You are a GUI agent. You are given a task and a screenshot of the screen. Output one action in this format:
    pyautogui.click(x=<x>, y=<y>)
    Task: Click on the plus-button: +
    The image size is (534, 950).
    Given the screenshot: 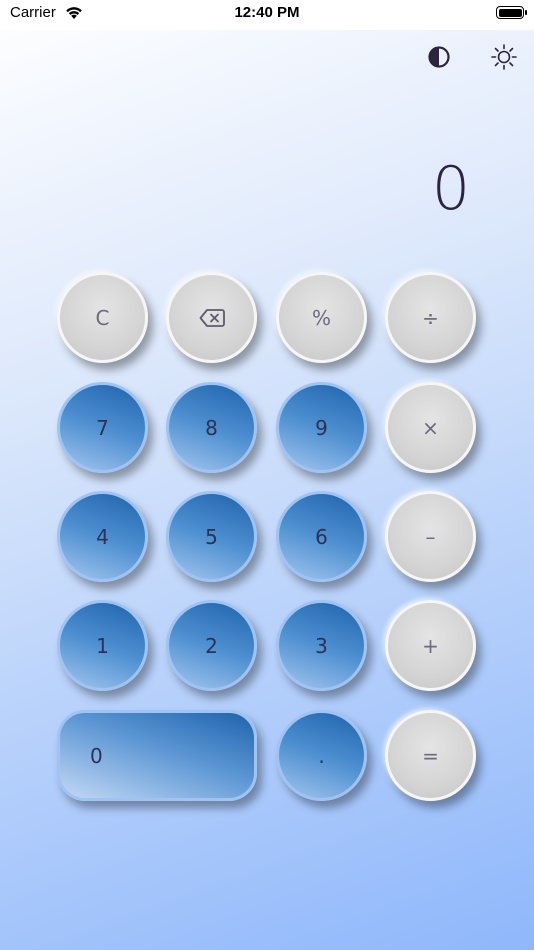 What is the action you would take?
    pyautogui.click(x=430, y=645)
    